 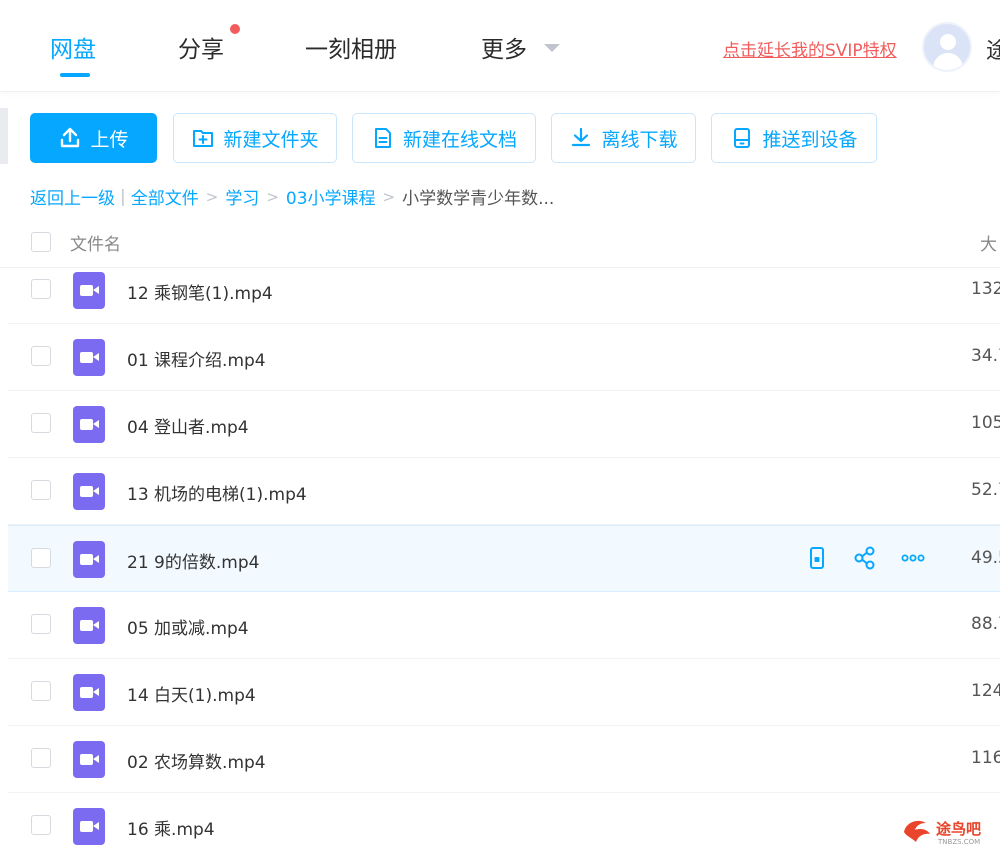 What do you see at coordinates (959, 842) in the screenshot?
I see `watermark-subtext: TNBZS.COM` at bounding box center [959, 842].